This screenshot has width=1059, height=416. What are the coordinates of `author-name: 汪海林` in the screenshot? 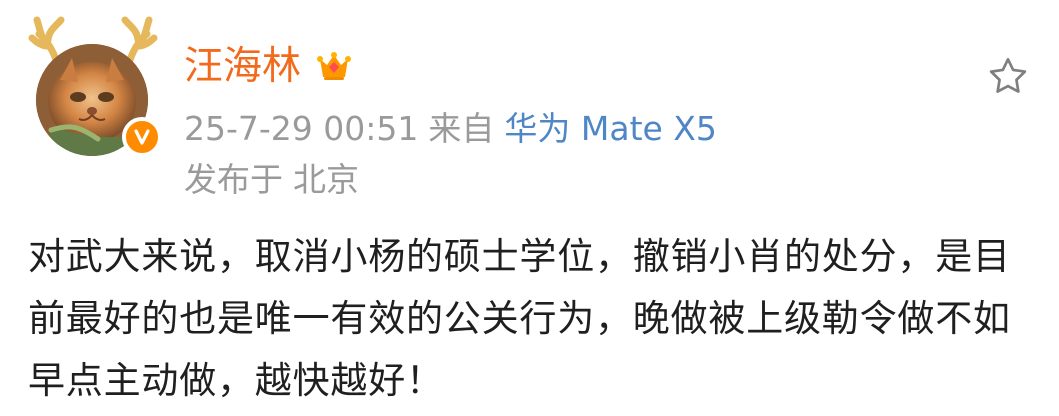 It's located at (242, 66).